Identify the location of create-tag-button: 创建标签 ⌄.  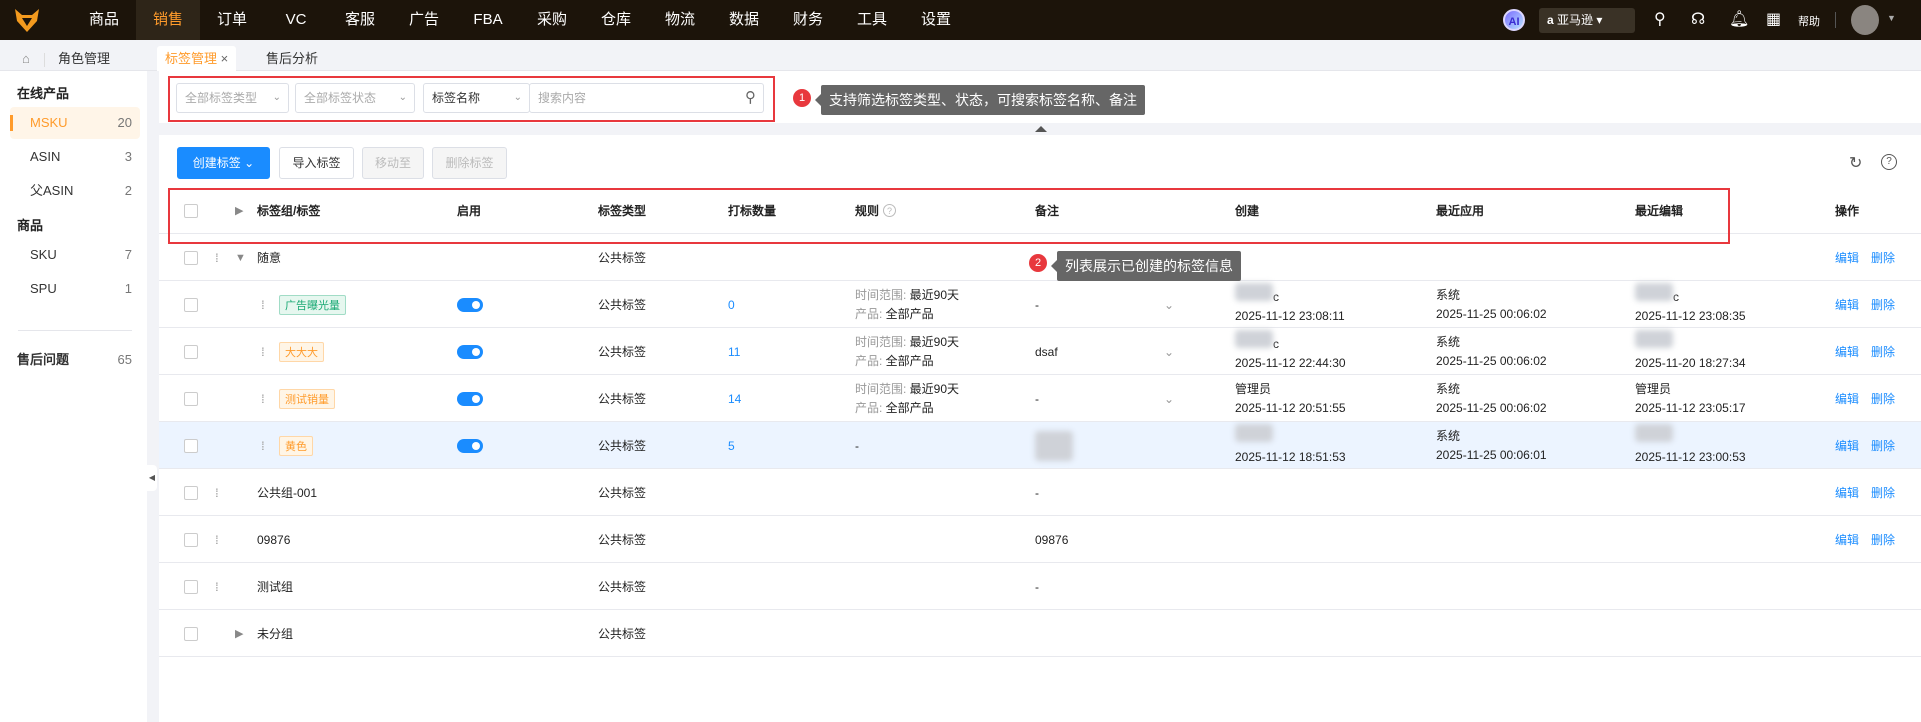
(223, 163).